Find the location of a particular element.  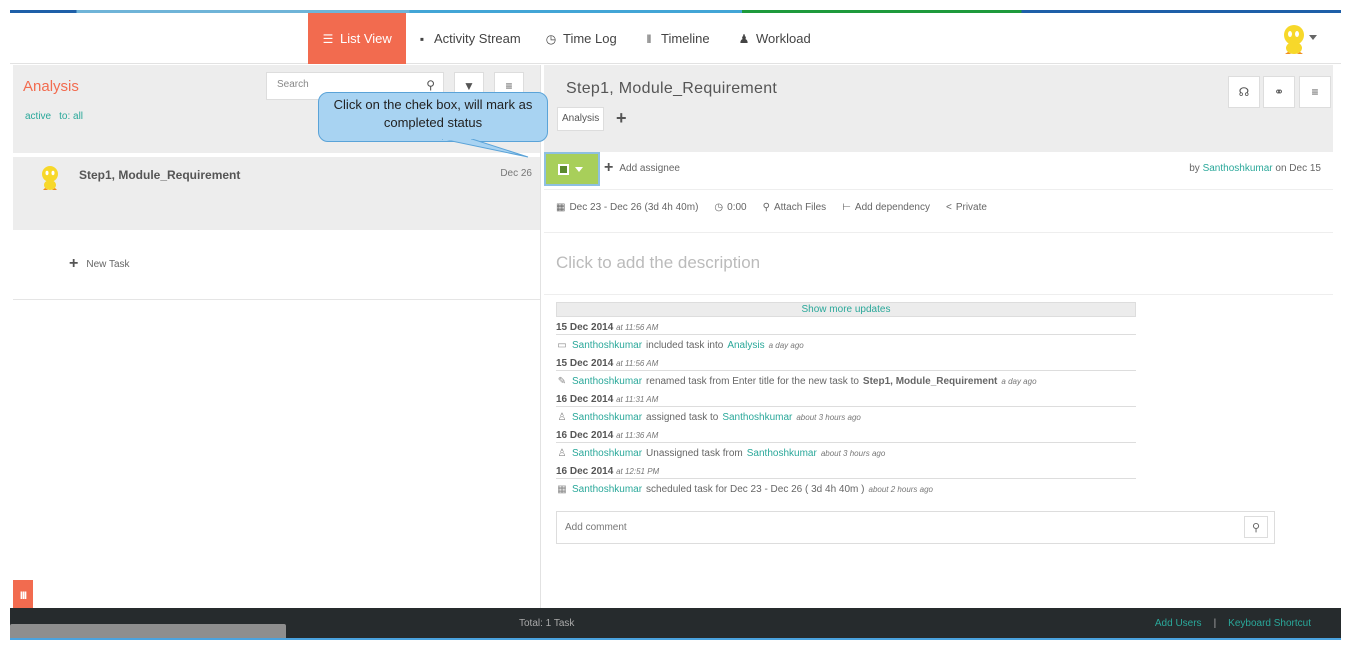

schedule-button: ▦ Dec 23 - Dec 26 (3d 4h 40m) is located at coordinates (627, 207).